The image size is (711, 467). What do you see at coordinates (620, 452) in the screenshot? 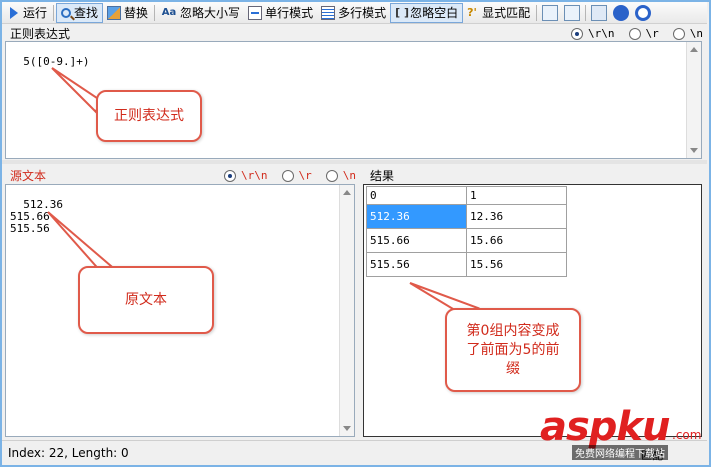
I see `watermark-subtitle: 免费网络编程下载站` at bounding box center [620, 452].